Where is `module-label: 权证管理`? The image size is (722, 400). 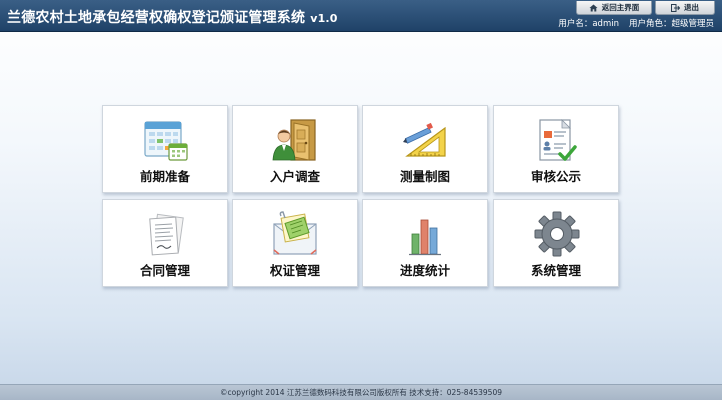 module-label: 权证管理 is located at coordinates (294, 270).